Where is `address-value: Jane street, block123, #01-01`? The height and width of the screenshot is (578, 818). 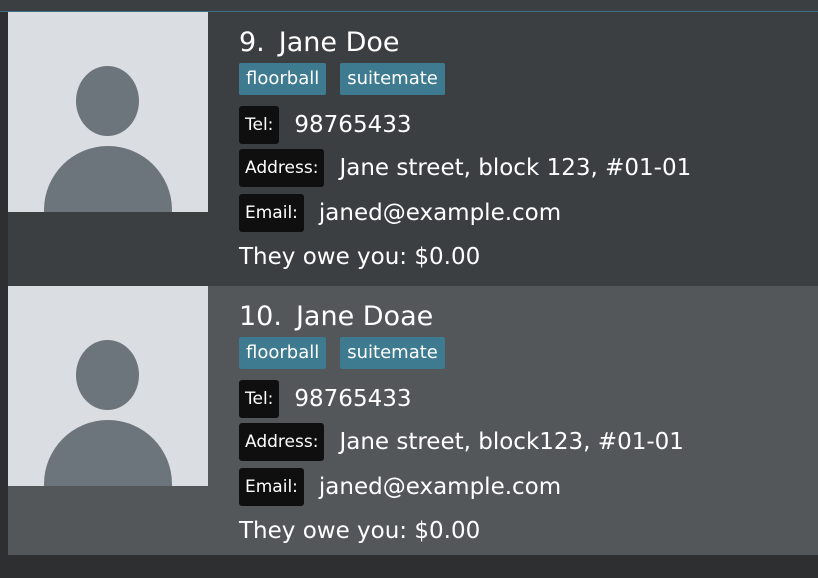 address-value: Jane street, block123, #01-01 is located at coordinates (511, 442).